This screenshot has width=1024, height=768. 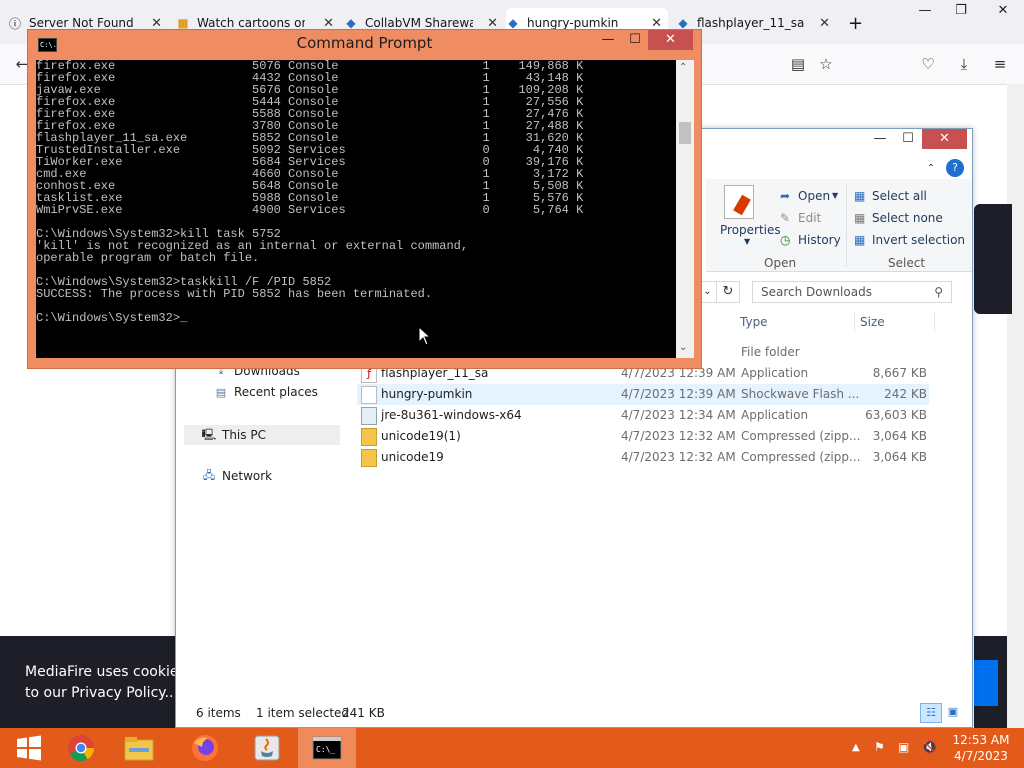 What do you see at coordinates (139, 748) in the screenshot?
I see `file-explorer-taskbar-button` at bounding box center [139, 748].